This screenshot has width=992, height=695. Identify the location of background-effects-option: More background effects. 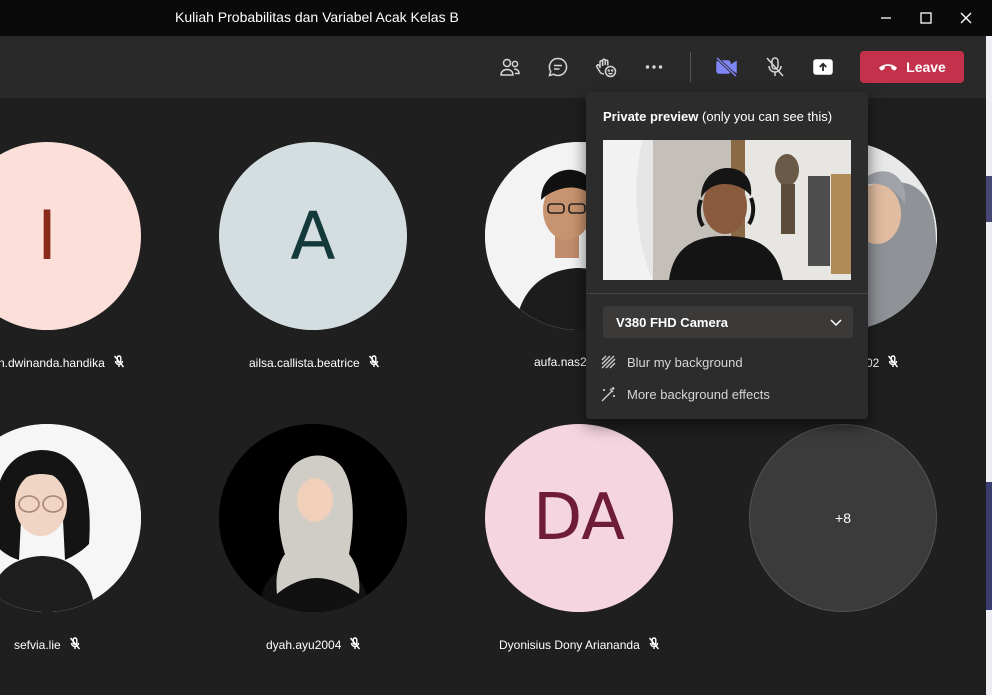
(685, 394).